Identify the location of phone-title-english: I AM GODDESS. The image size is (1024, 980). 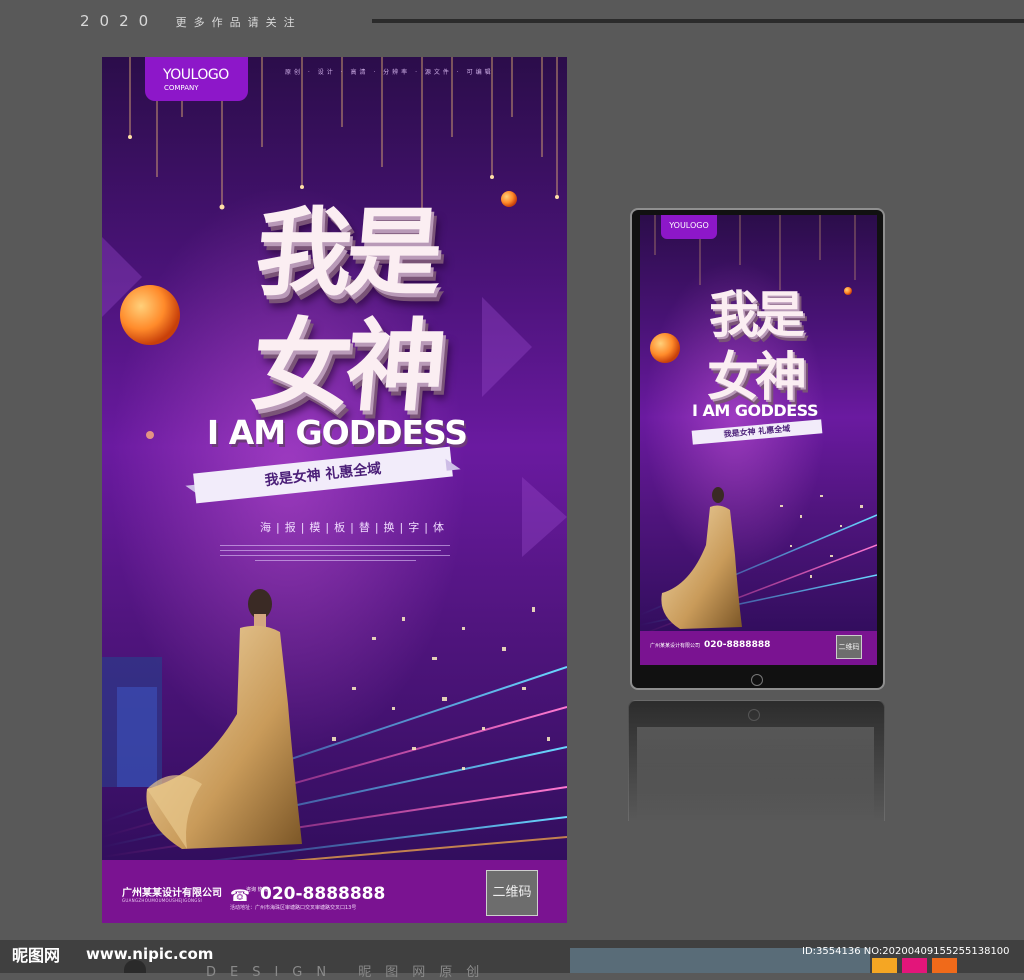
(755, 410).